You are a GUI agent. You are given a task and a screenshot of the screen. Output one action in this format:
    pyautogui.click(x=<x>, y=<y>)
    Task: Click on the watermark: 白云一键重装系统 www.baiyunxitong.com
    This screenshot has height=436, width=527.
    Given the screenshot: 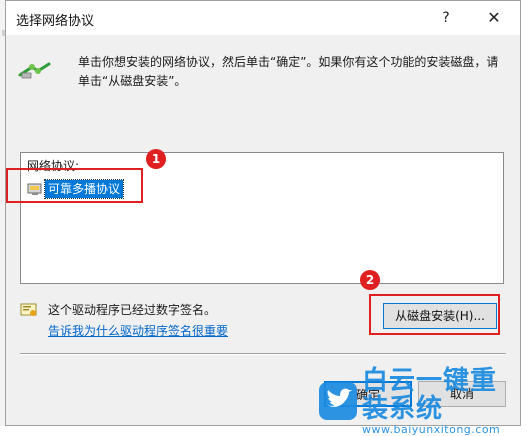 What is the action you would take?
    pyautogui.click(x=420, y=401)
    